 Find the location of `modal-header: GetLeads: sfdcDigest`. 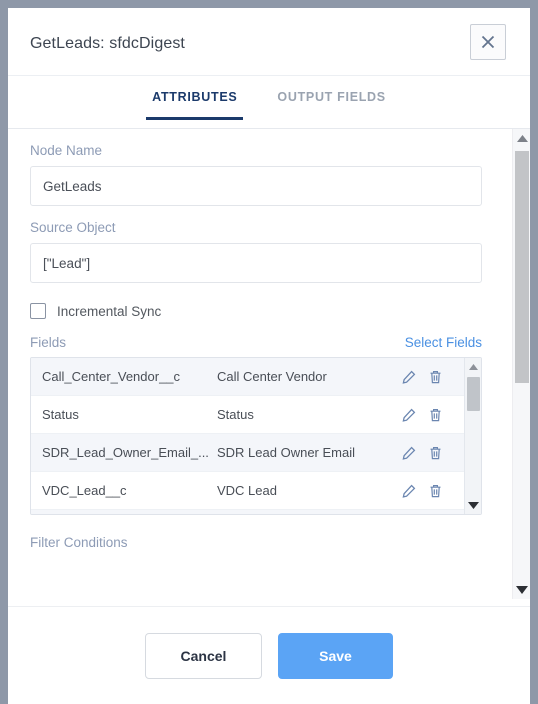

modal-header: GetLeads: sfdcDigest is located at coordinates (269, 42).